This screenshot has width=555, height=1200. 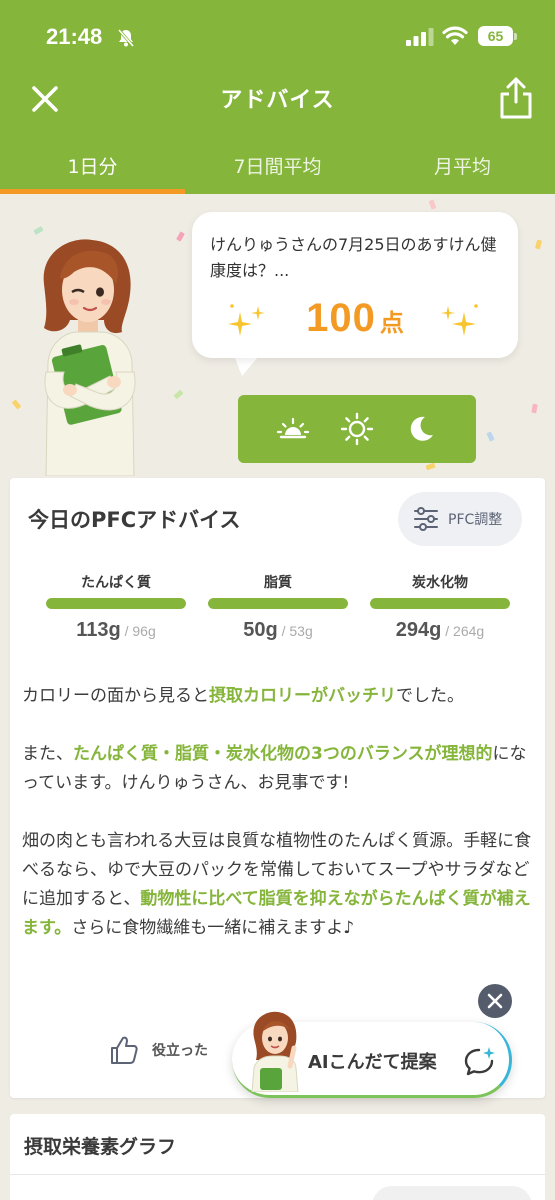 What do you see at coordinates (260, 630) in the screenshot?
I see `nutrient-actual: 50g` at bounding box center [260, 630].